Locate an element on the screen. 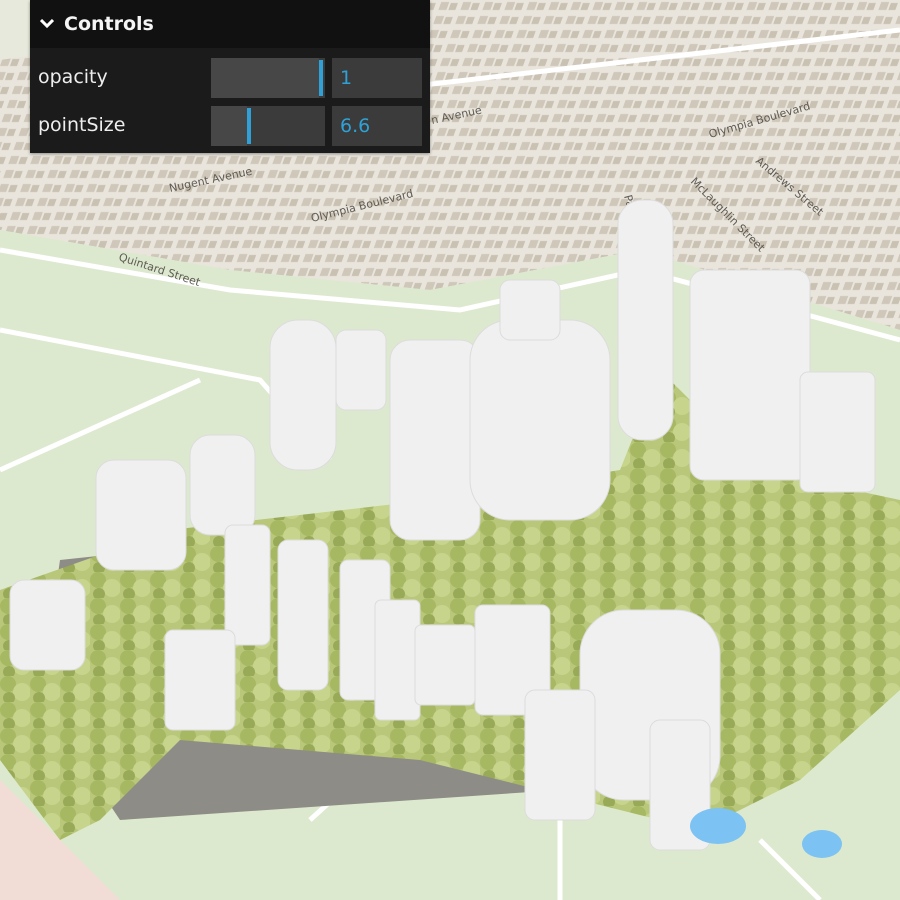  pointsize-slider is located at coordinates (268, 126).